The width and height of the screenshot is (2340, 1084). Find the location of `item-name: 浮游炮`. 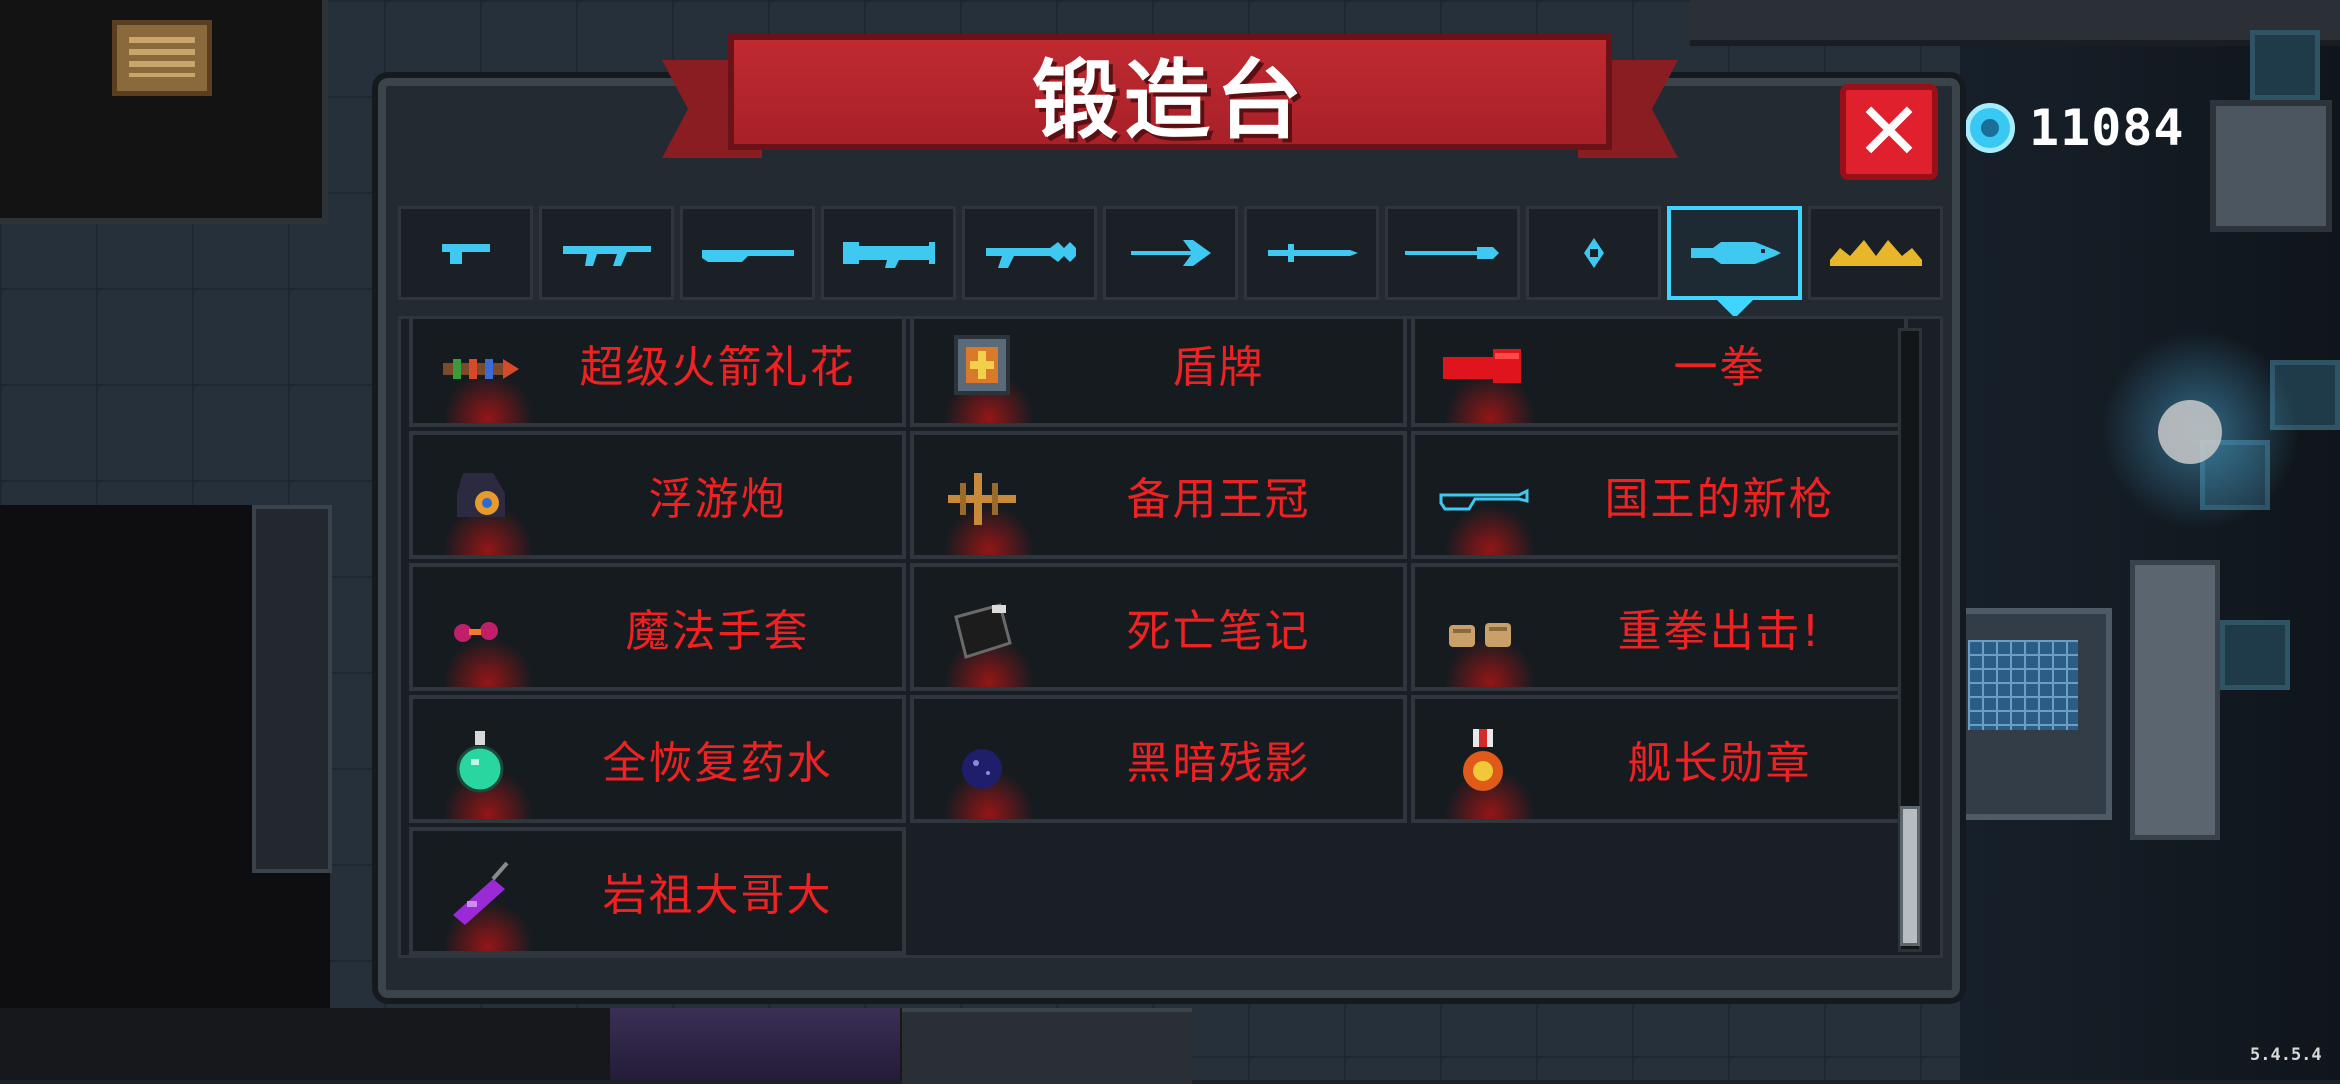

item-name: 浮游炮 is located at coordinates (717, 499).